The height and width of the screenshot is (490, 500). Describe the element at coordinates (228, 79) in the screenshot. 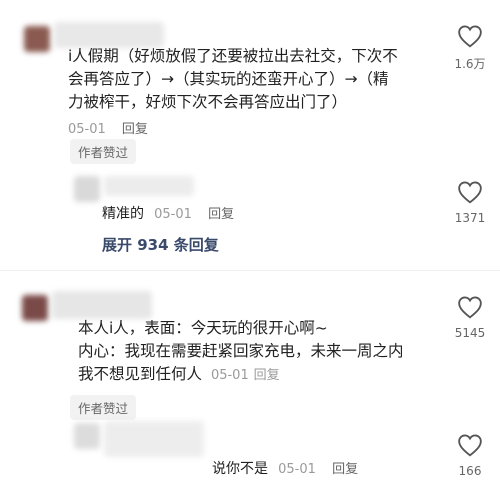

I see `comment-line: 会再答应了）→（其实玩的还蛮开心了）→（精` at that location.